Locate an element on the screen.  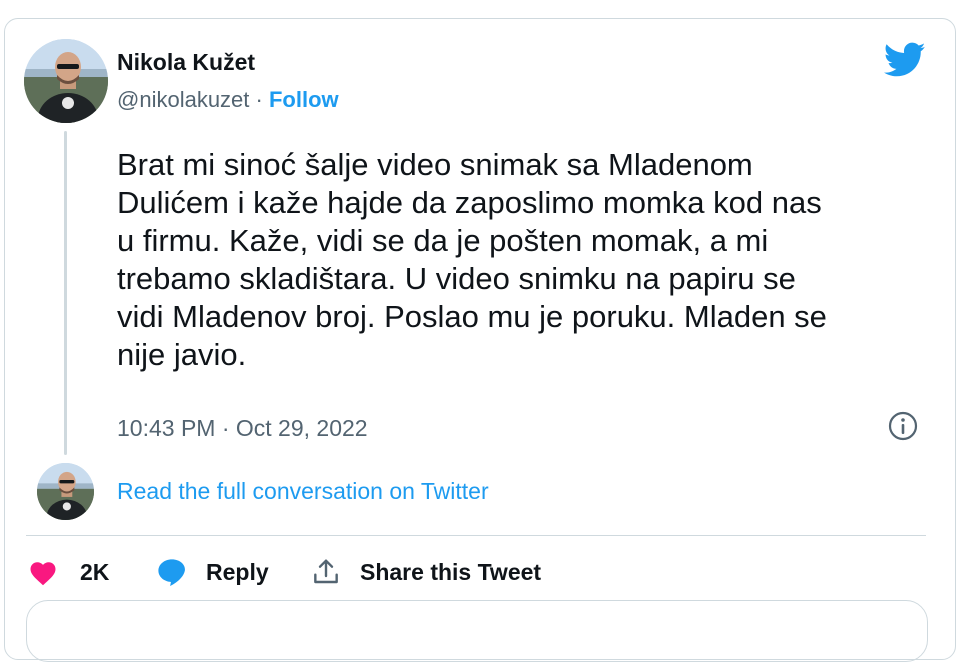
speech-bubble-icon is located at coordinates (172, 572).